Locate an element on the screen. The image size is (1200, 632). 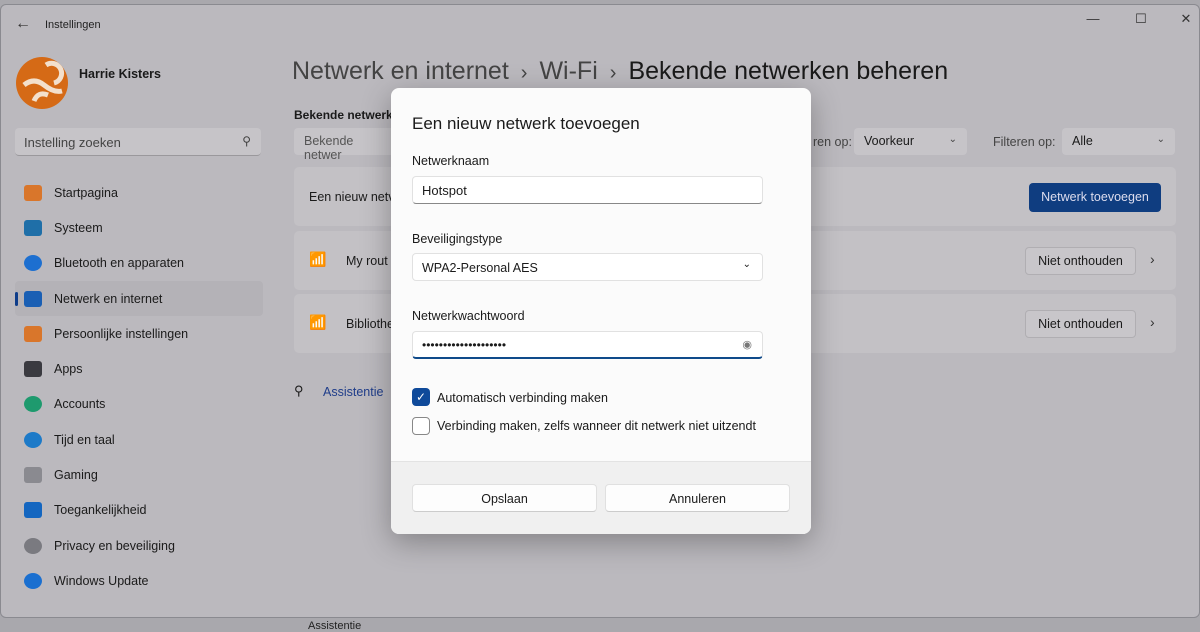
bluetooth-icon is located at coordinates (33, 263).